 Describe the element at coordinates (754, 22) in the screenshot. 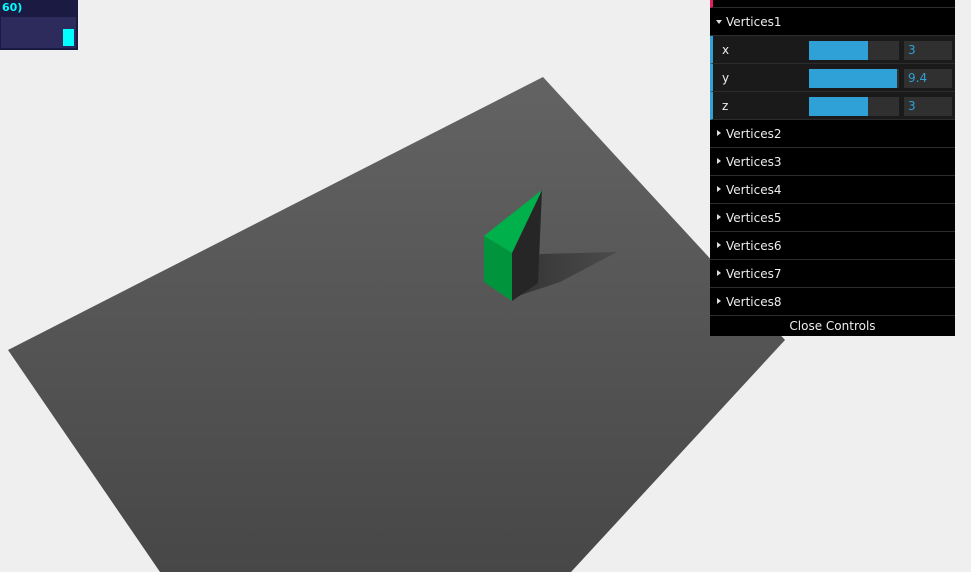

I see `folder-label: Vertices1` at that location.